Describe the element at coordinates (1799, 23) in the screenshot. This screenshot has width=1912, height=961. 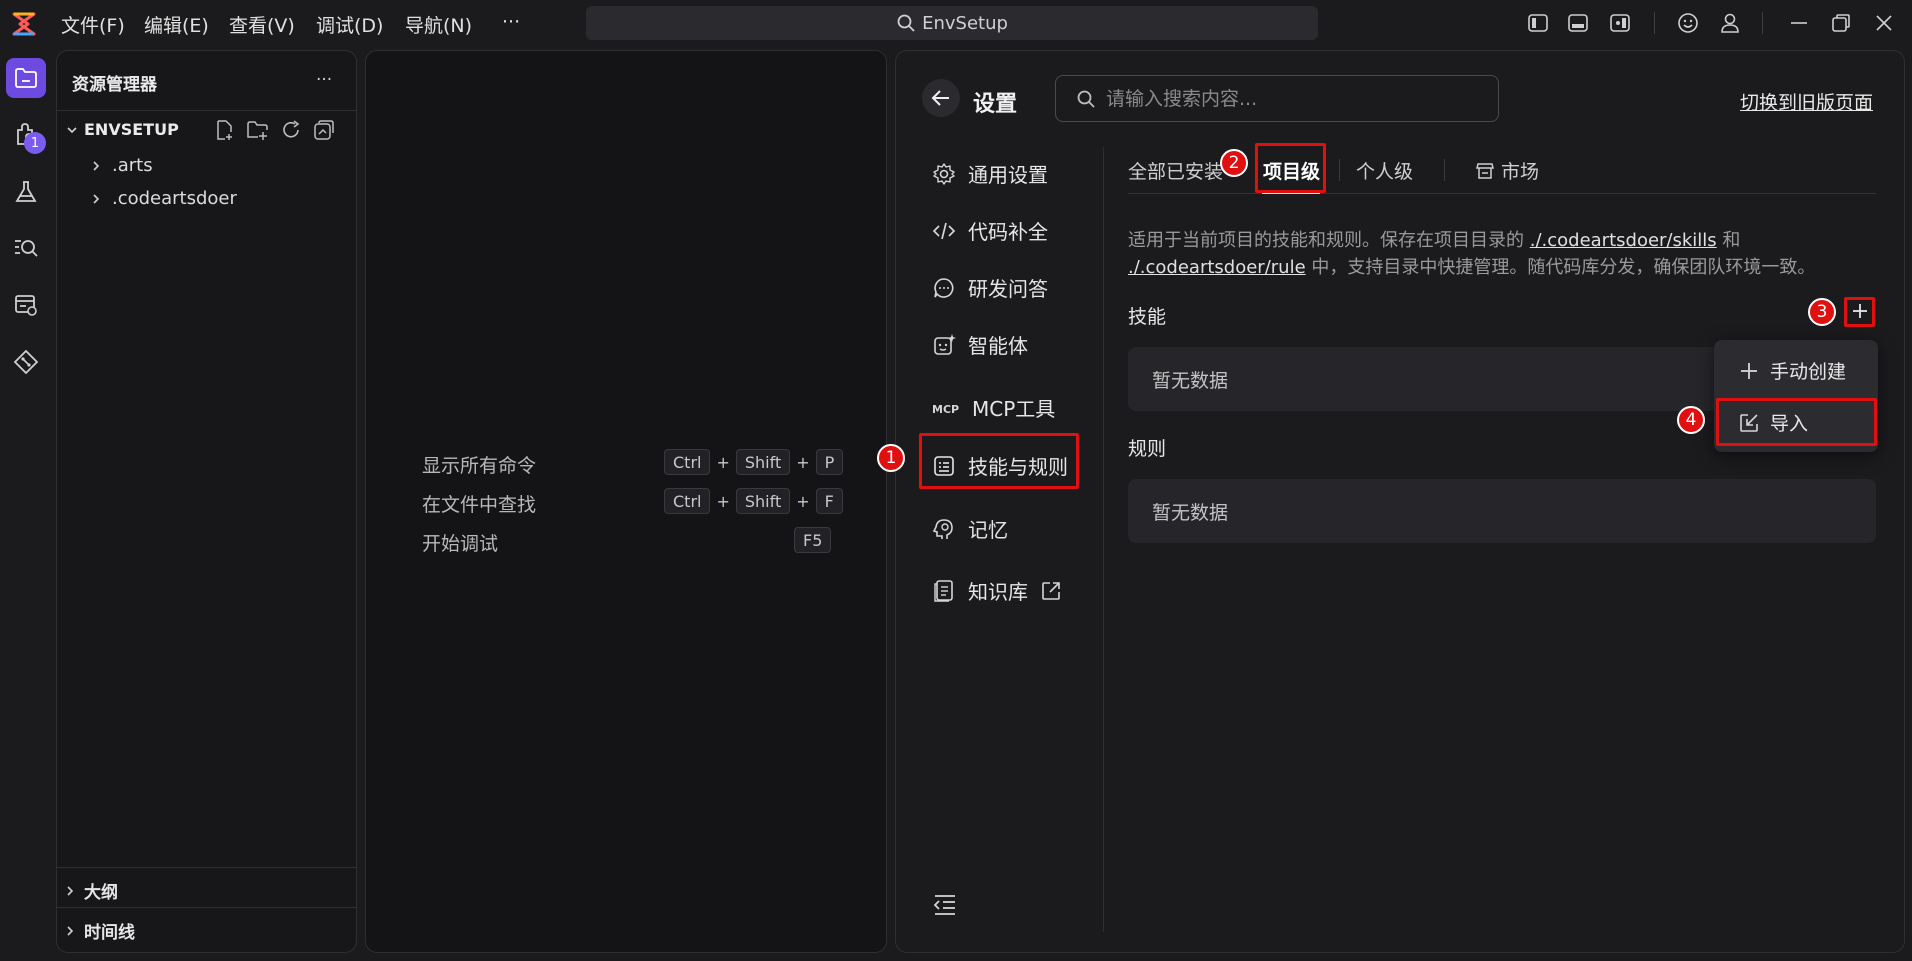
I see `minimize-icon` at that location.